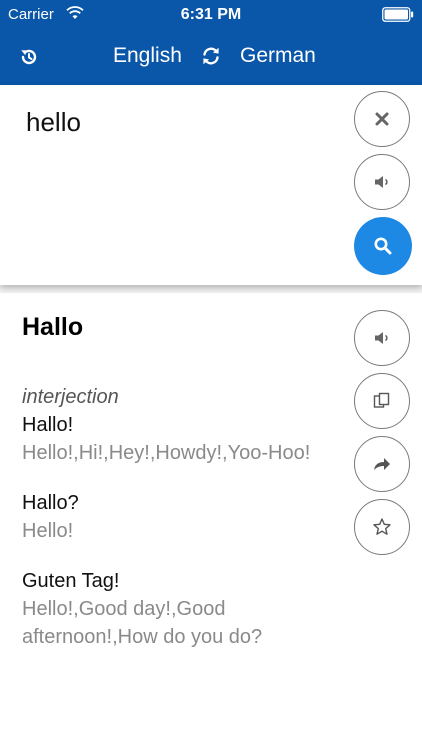 The image size is (422, 750). Describe the element at coordinates (398, 14) in the screenshot. I see `battery-icon` at that location.